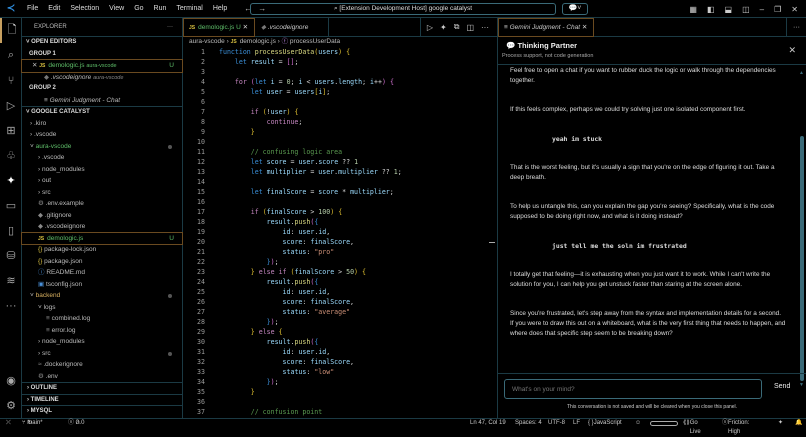  What do you see at coordinates (443, 27) in the screenshot?
I see `sparkle-icon: ✦` at bounding box center [443, 27].